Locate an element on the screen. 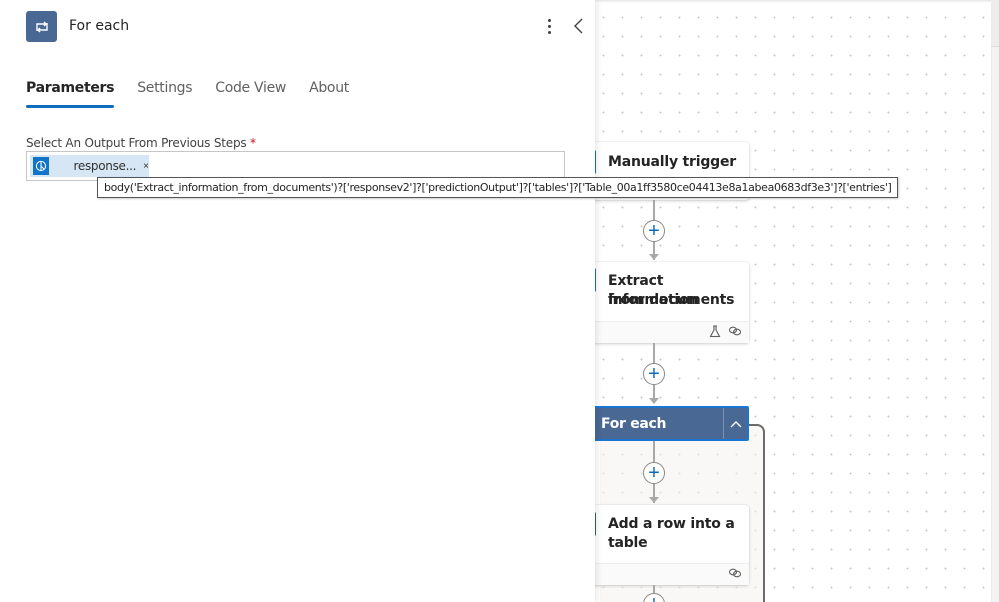 Image resolution: width=999 pixels, height=602 pixels. step-title-line1: Add a row into a is located at coordinates (671, 524).